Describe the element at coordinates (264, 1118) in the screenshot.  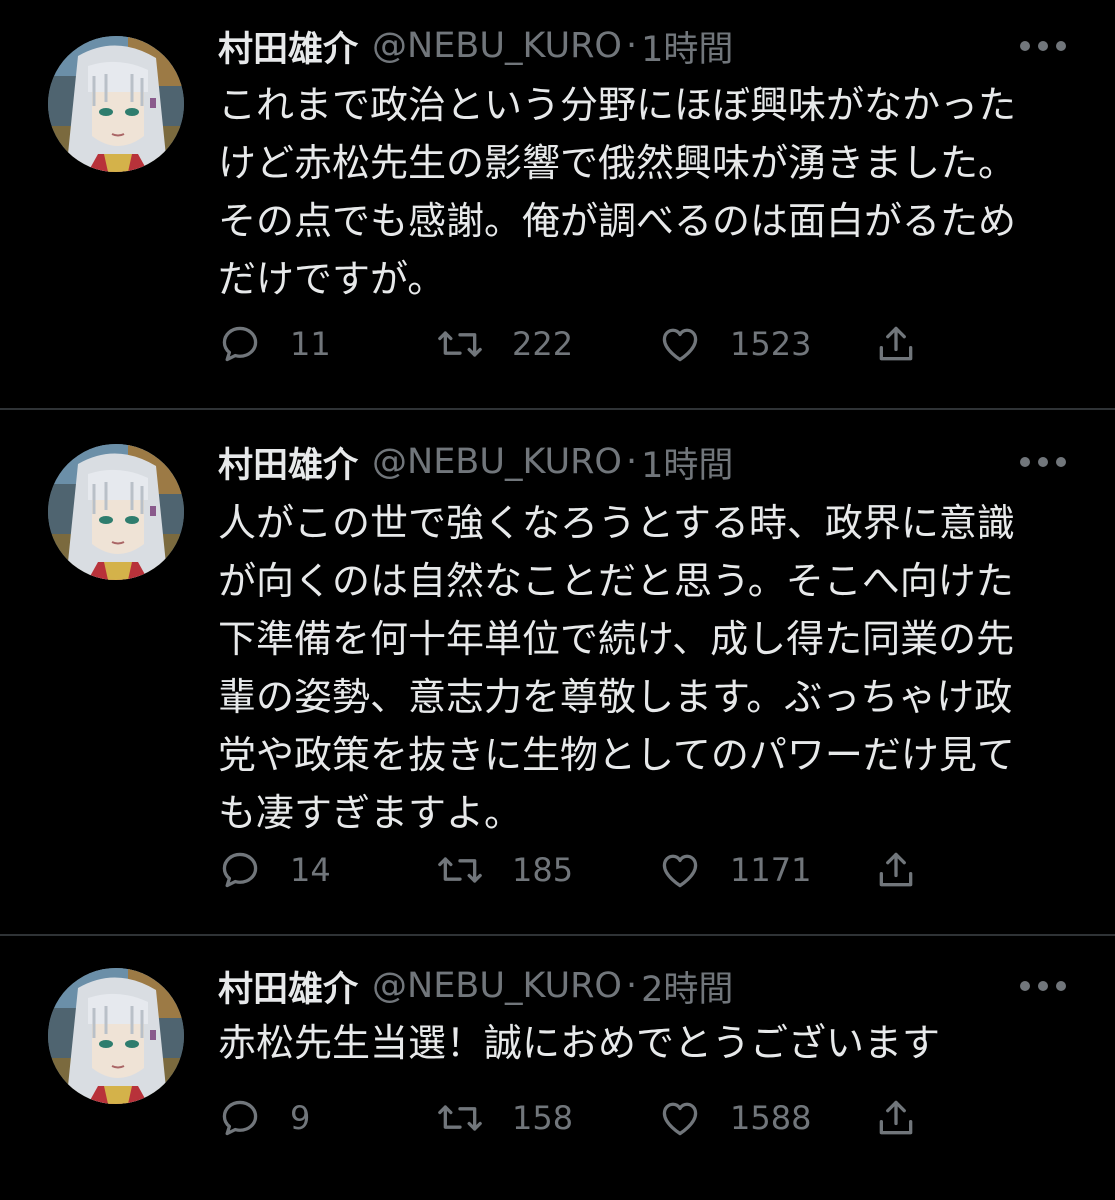
I see `reply-button: 9` at that location.